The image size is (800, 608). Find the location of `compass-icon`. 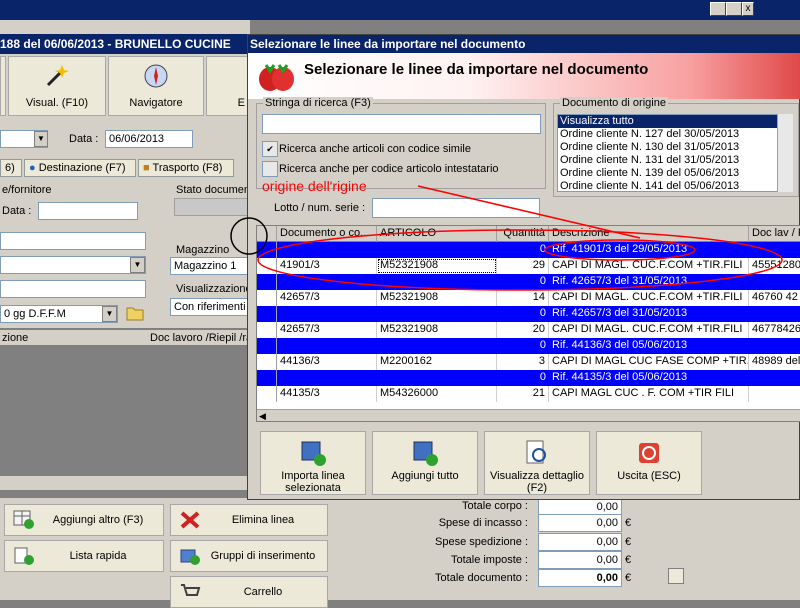

compass-icon is located at coordinates (156, 76).